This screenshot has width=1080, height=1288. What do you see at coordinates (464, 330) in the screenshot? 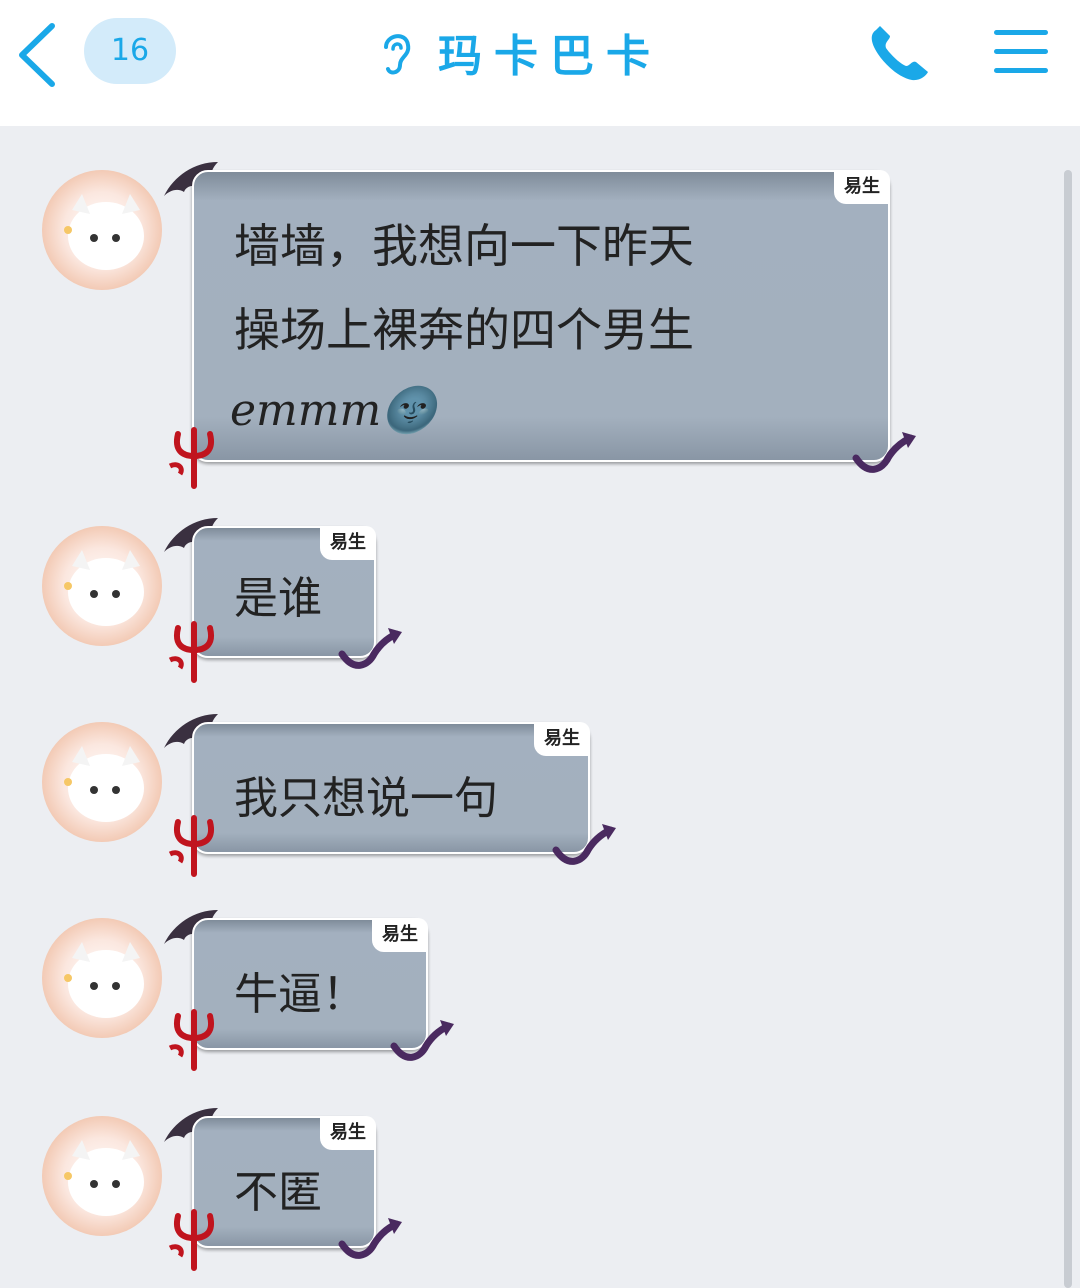
I see `message-line: 操场上裸奔的四个男生` at bounding box center [464, 330].